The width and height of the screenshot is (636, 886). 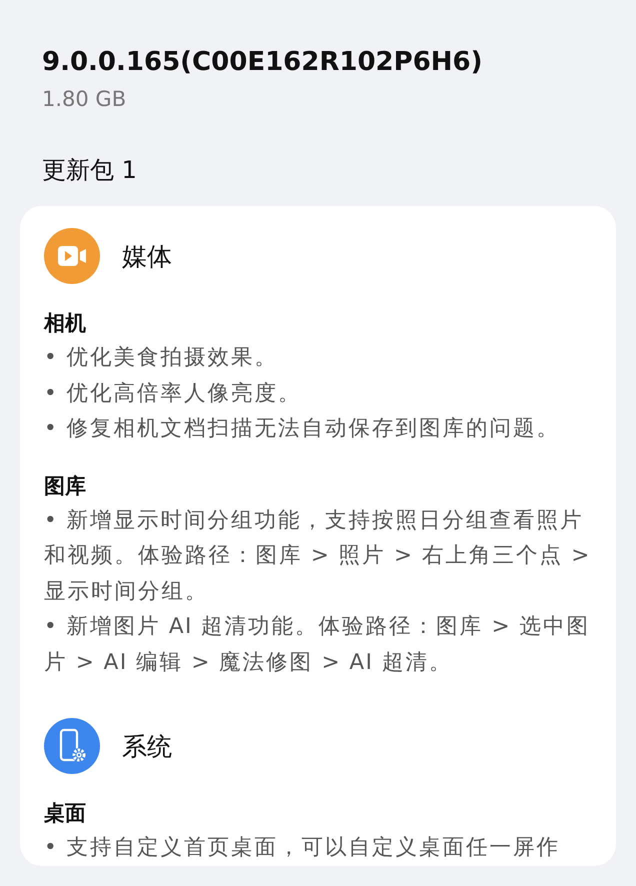 I want to click on section-title: 相机, so click(x=65, y=323).